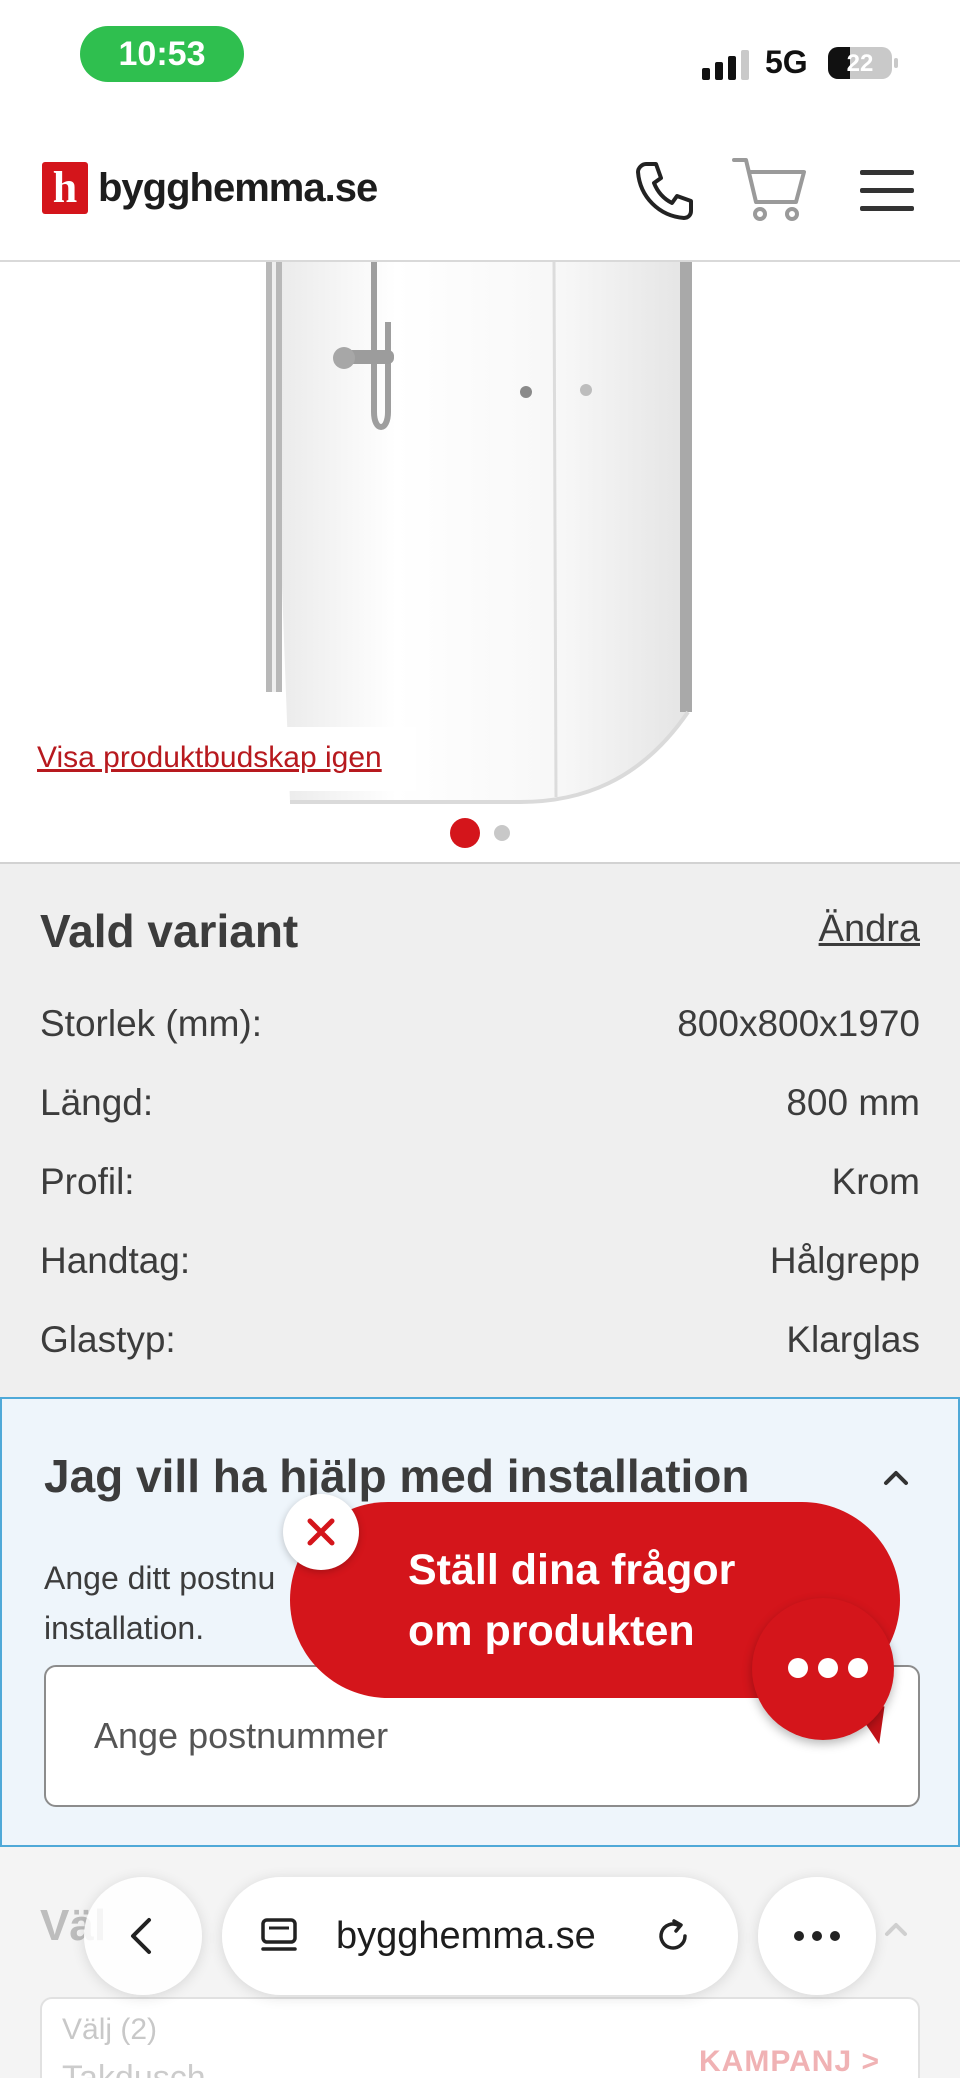  What do you see at coordinates (65, 188) in the screenshot?
I see `logo-icon: h` at bounding box center [65, 188].